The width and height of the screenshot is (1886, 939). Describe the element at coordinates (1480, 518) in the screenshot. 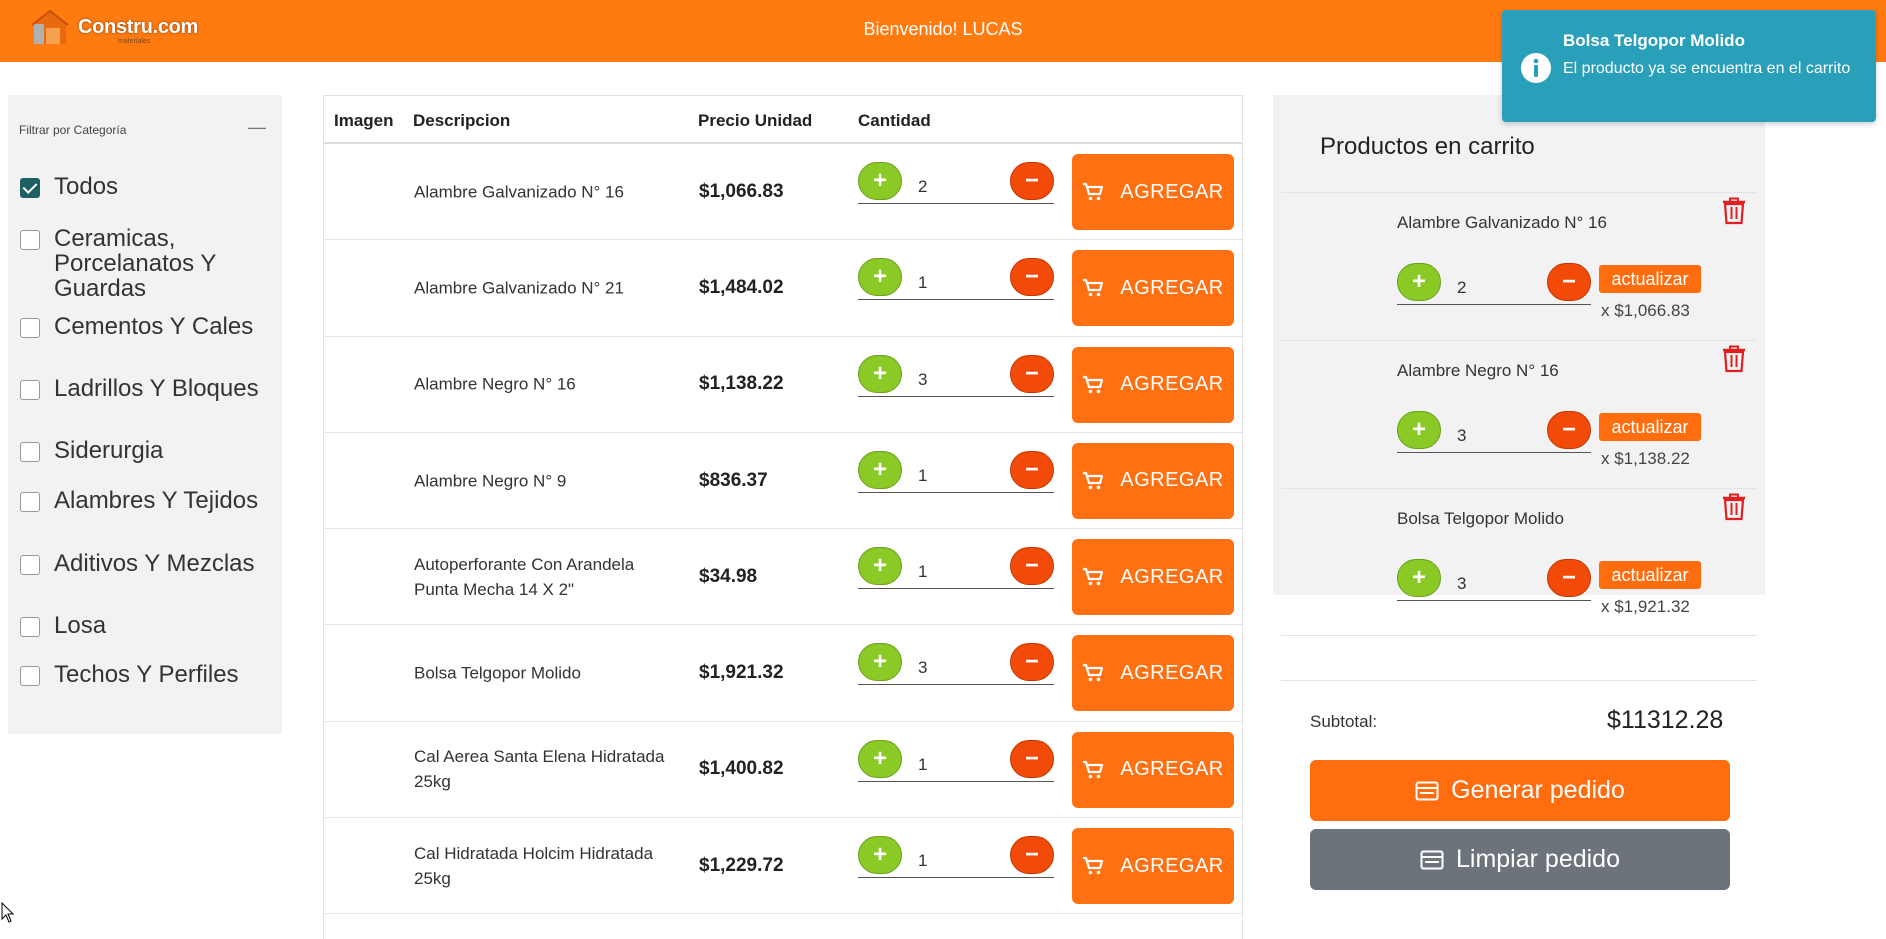

I see `cart-item-name: Bolsa Telgopor Molido` at that location.